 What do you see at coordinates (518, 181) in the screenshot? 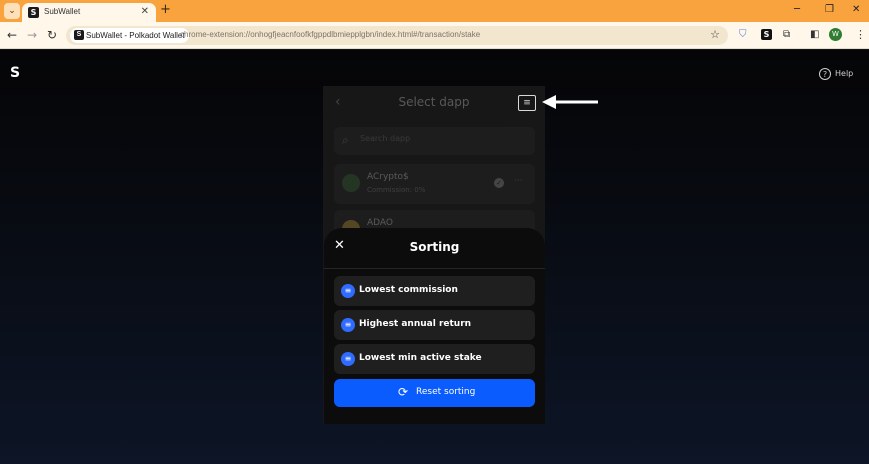
I see `more-icon: ···` at bounding box center [518, 181].